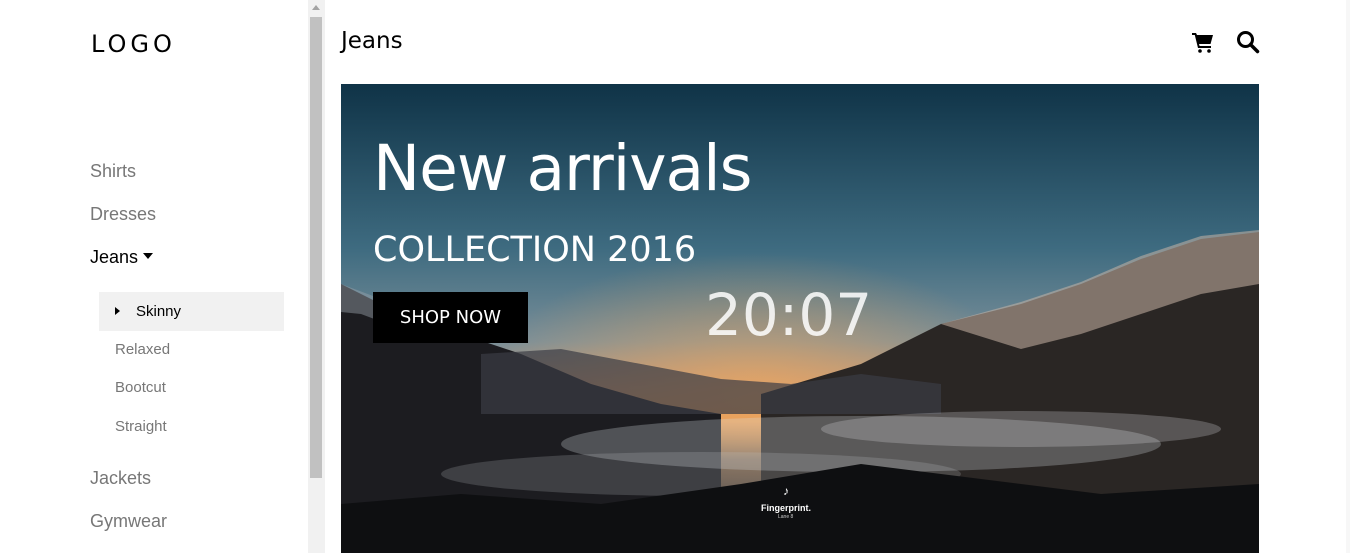 The image size is (1350, 553). I want to click on sidebar-scrollbar, so click(316, 276).